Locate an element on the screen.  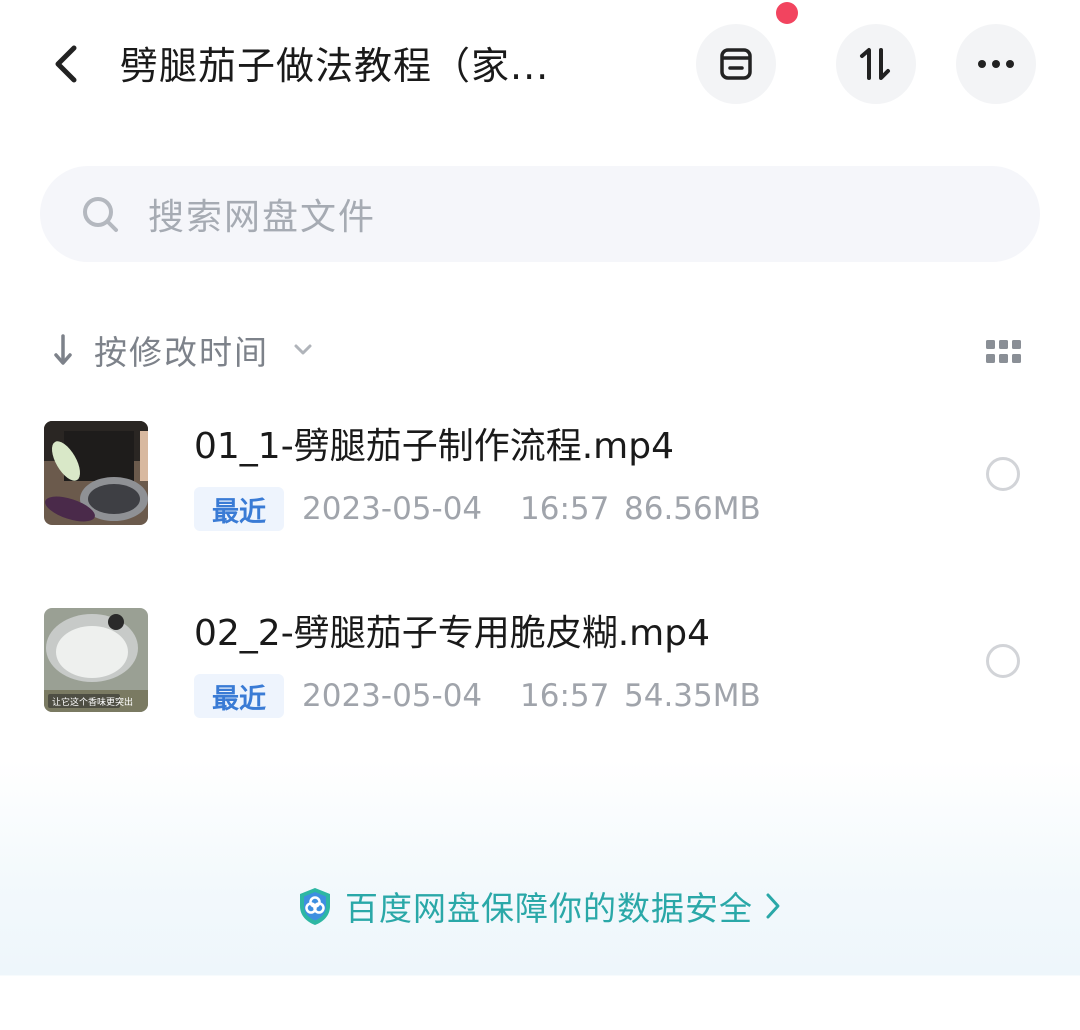
data-security-link: 百度网盘保障你的数据安全 is located at coordinates (540, 906).